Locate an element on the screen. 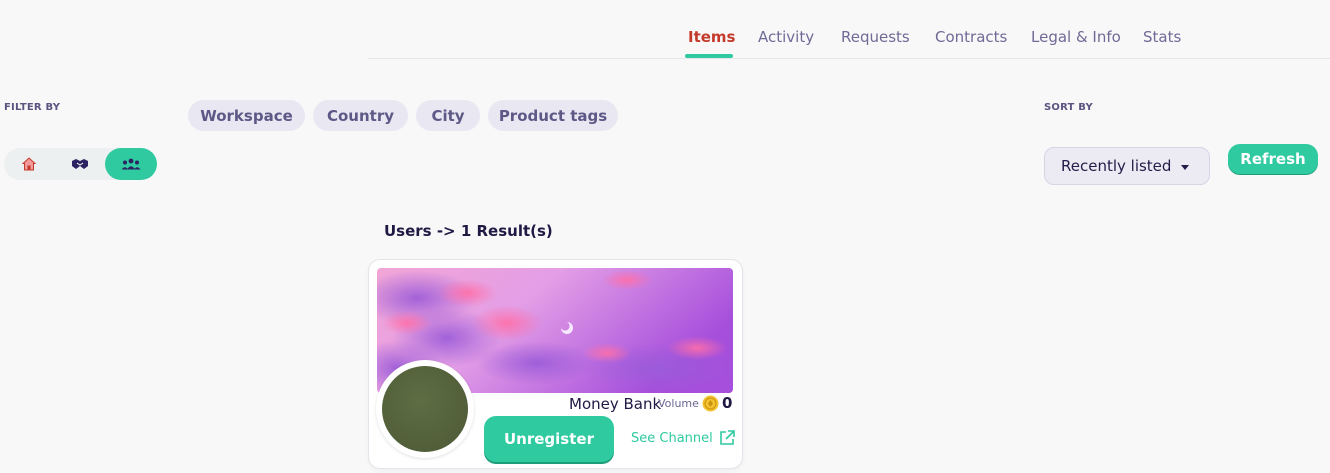 This screenshot has height=473, width=1330. filter-users-button is located at coordinates (131, 164).